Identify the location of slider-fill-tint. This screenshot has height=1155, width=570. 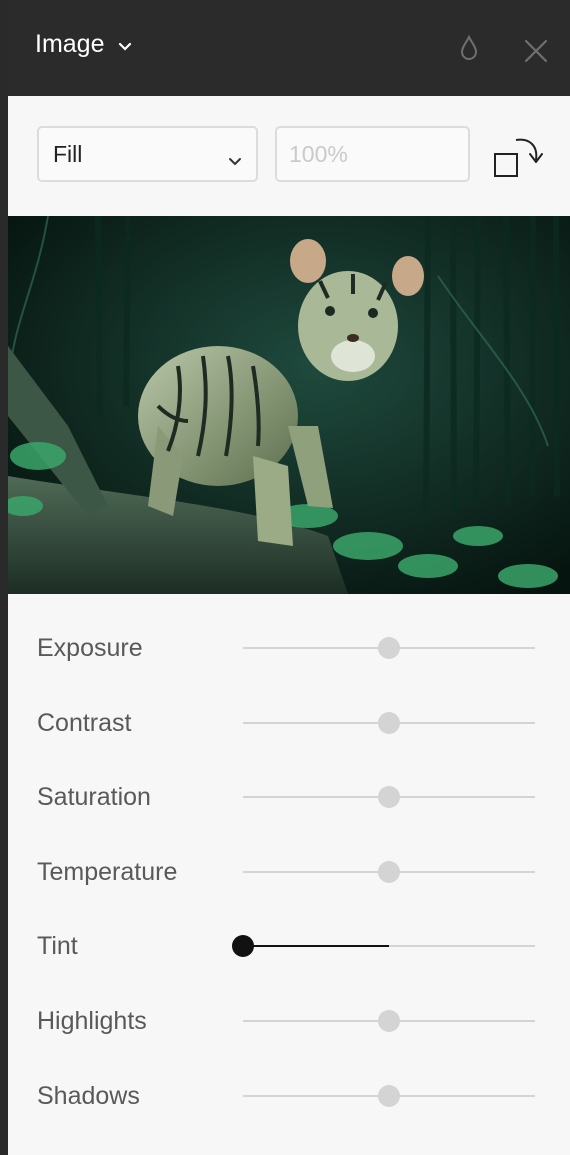
(316, 946).